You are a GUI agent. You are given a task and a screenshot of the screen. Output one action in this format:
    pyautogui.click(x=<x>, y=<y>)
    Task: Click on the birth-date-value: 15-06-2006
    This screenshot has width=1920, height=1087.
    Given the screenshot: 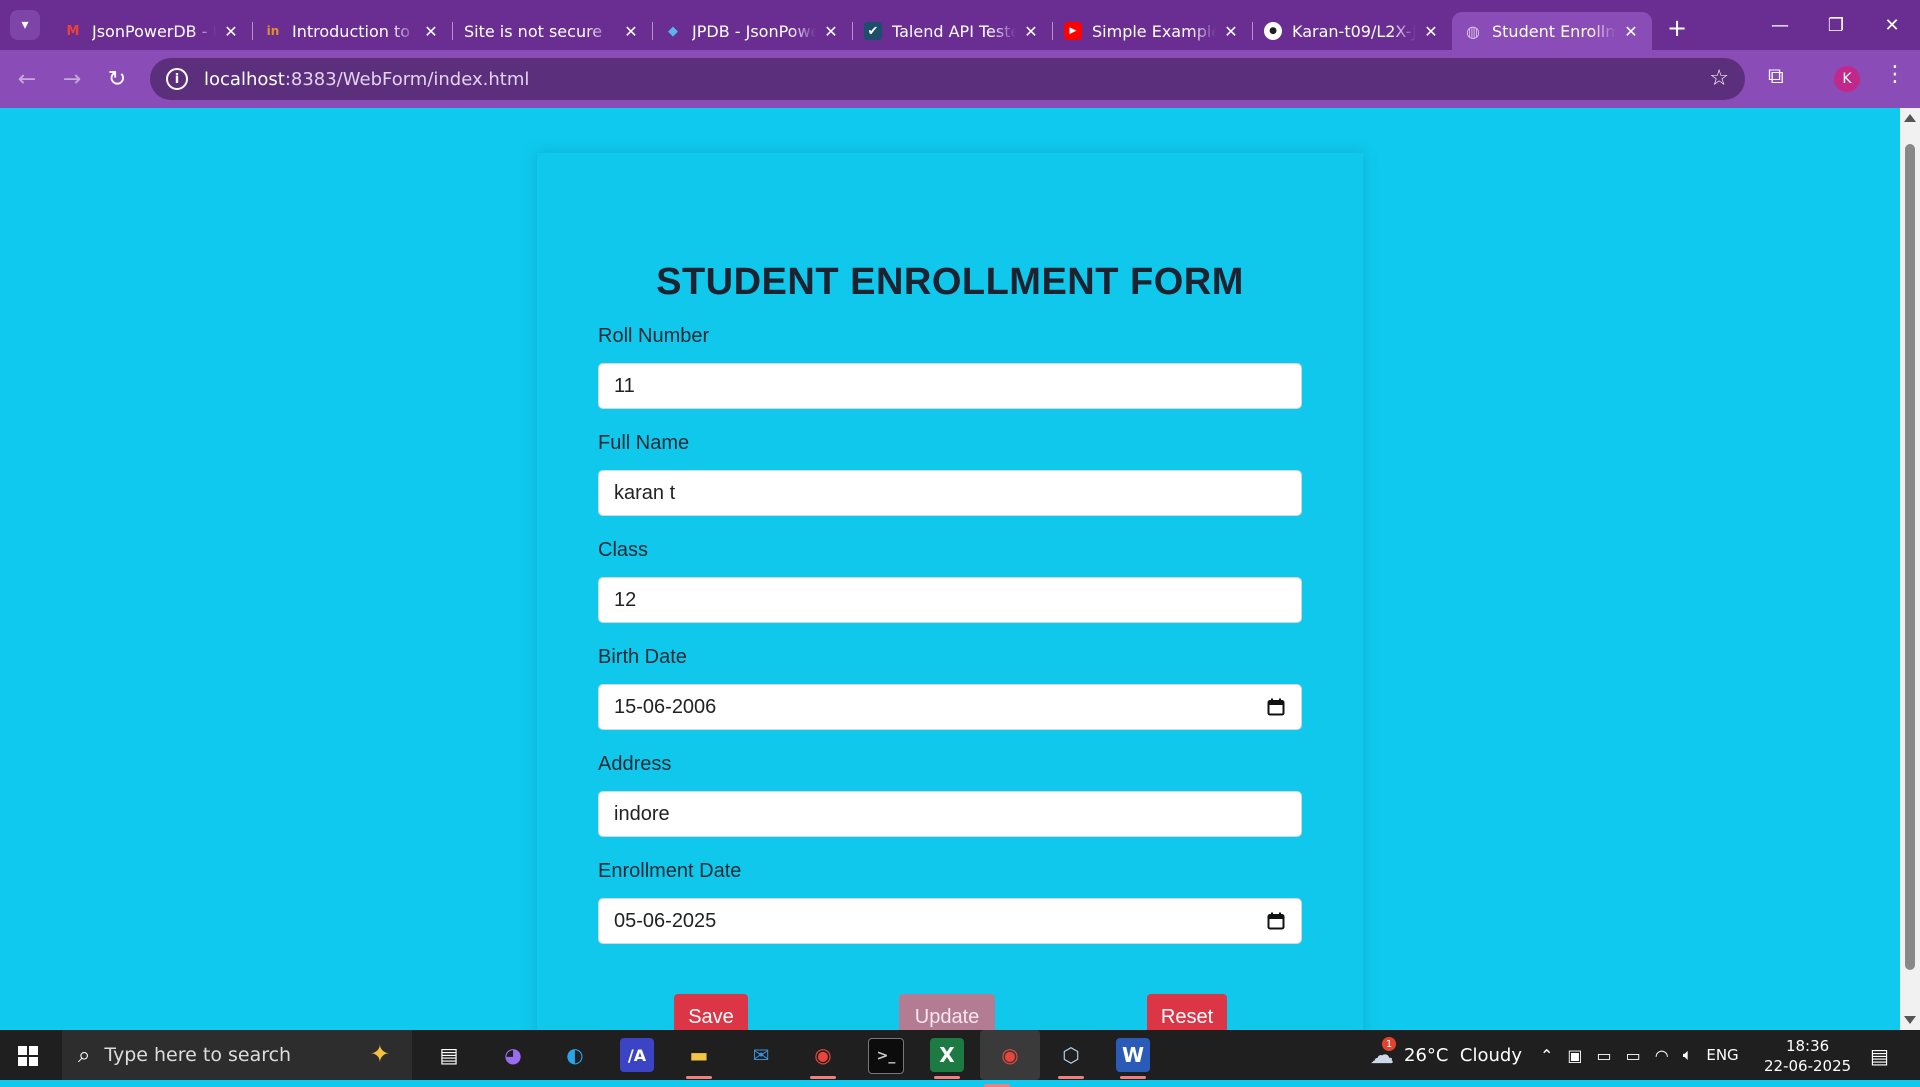 What is the action you would take?
    pyautogui.click(x=665, y=706)
    